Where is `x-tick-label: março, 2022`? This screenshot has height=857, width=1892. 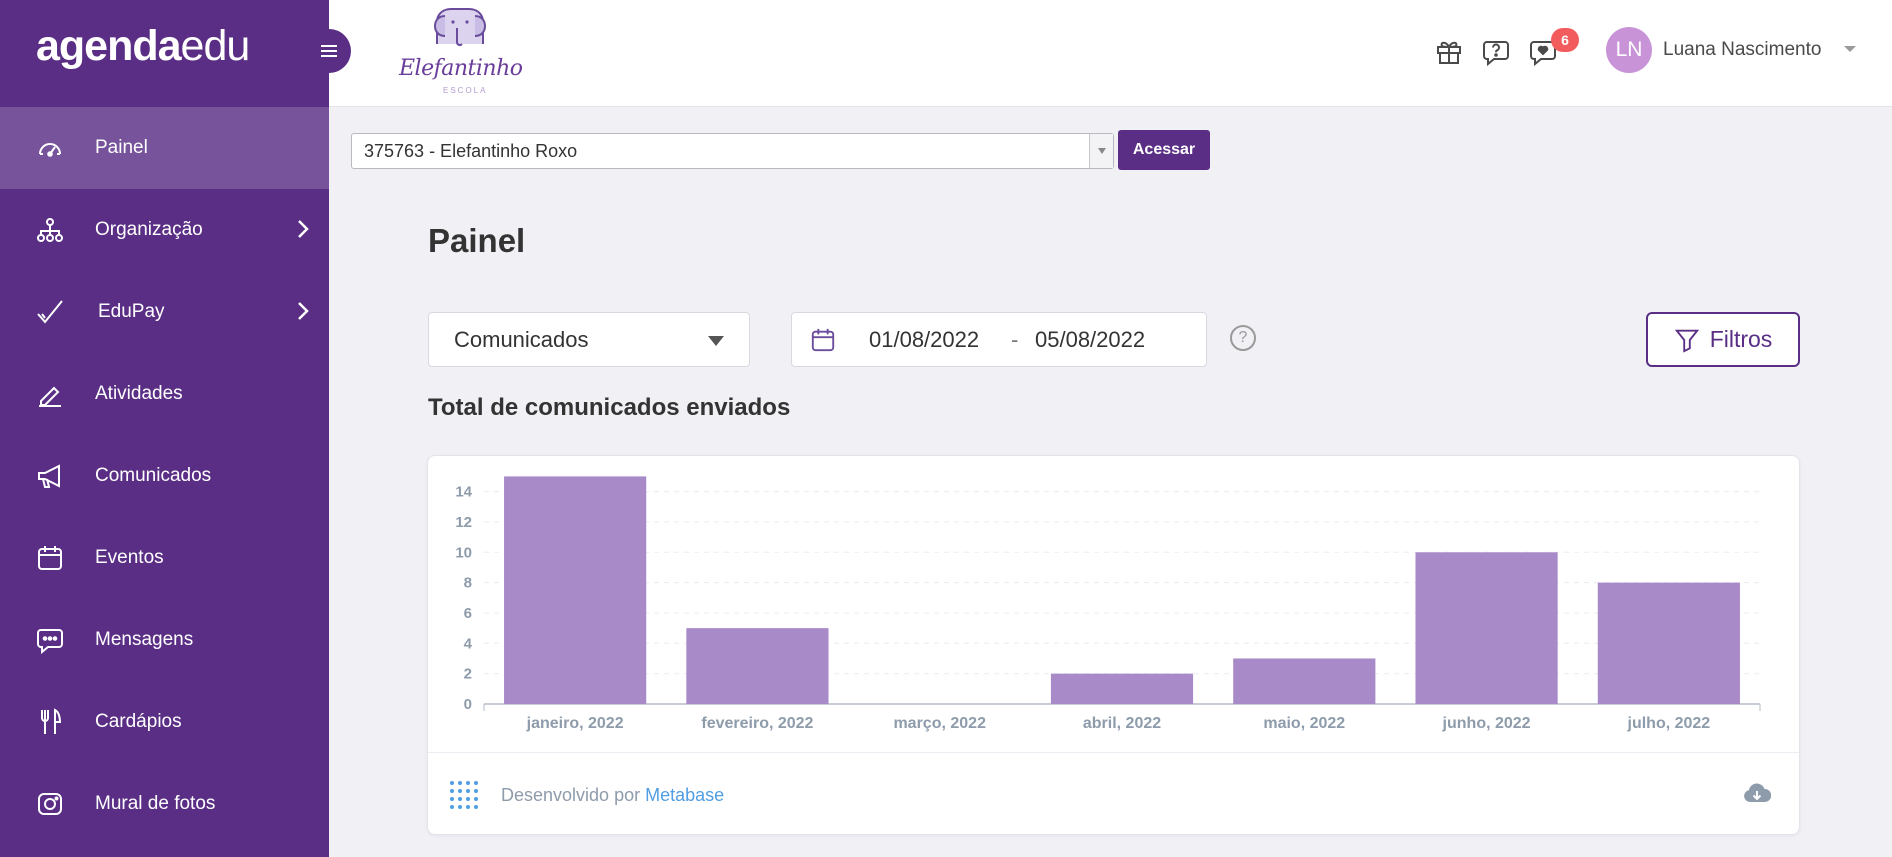
x-tick-label: março, 2022 is located at coordinates (939, 723).